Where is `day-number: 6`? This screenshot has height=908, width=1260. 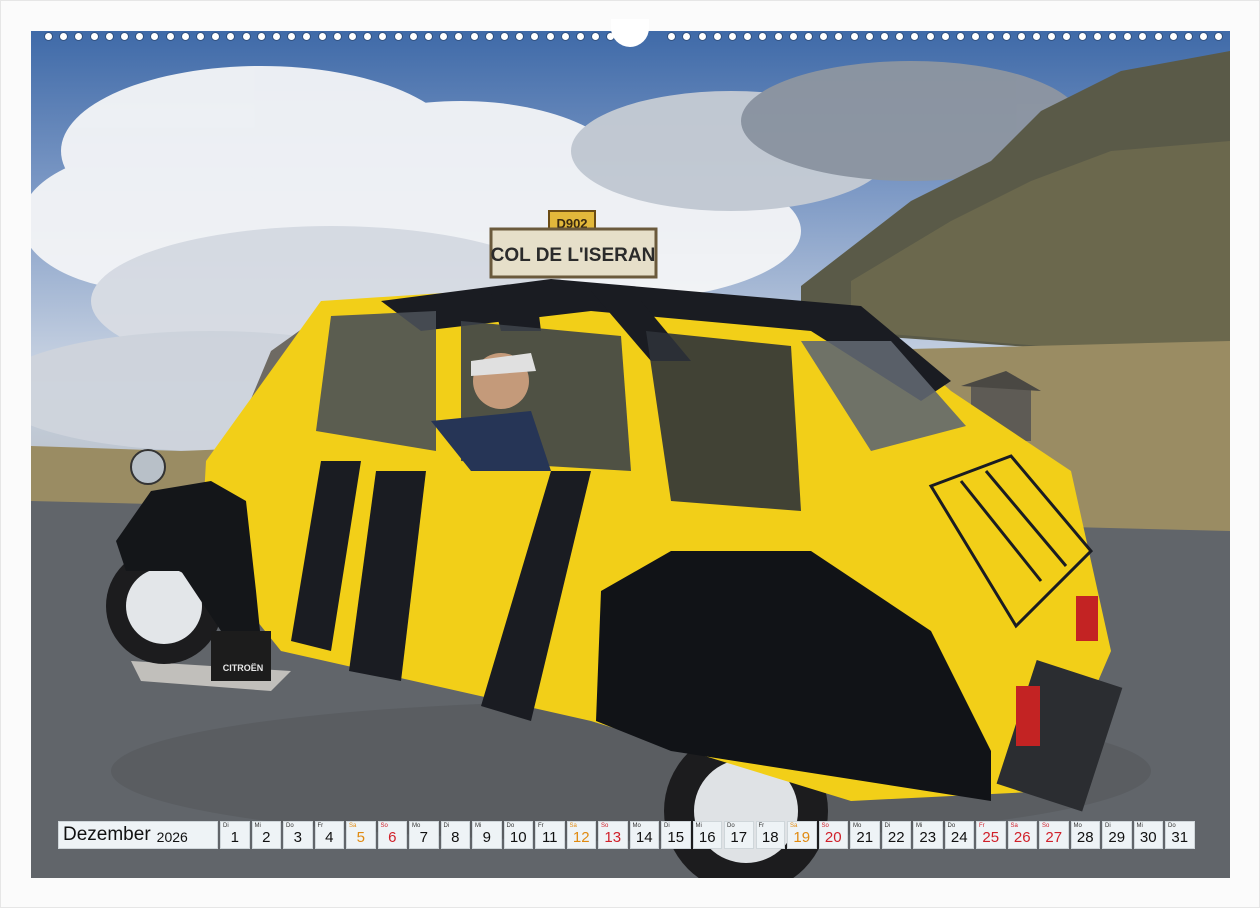 day-number: 6 is located at coordinates (392, 837).